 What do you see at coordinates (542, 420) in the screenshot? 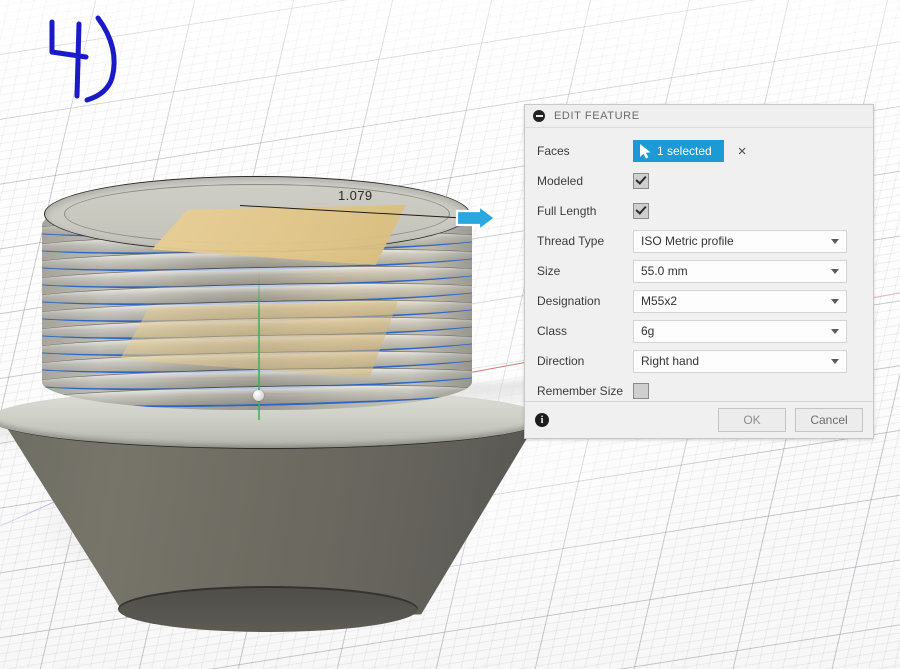
I see `info-icon: i` at bounding box center [542, 420].